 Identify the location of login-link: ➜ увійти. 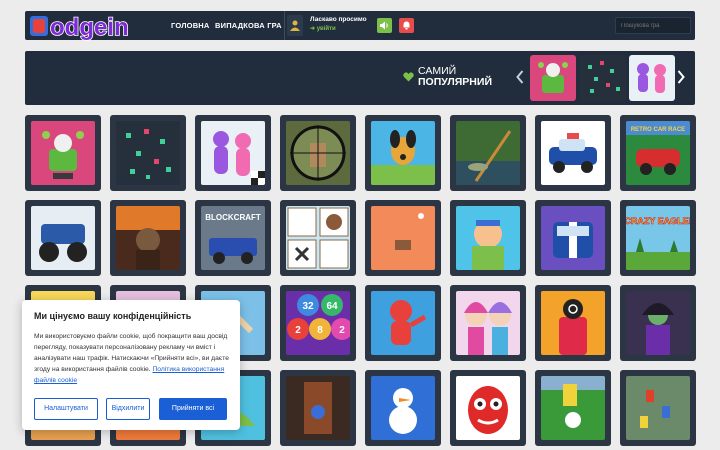
(323, 28).